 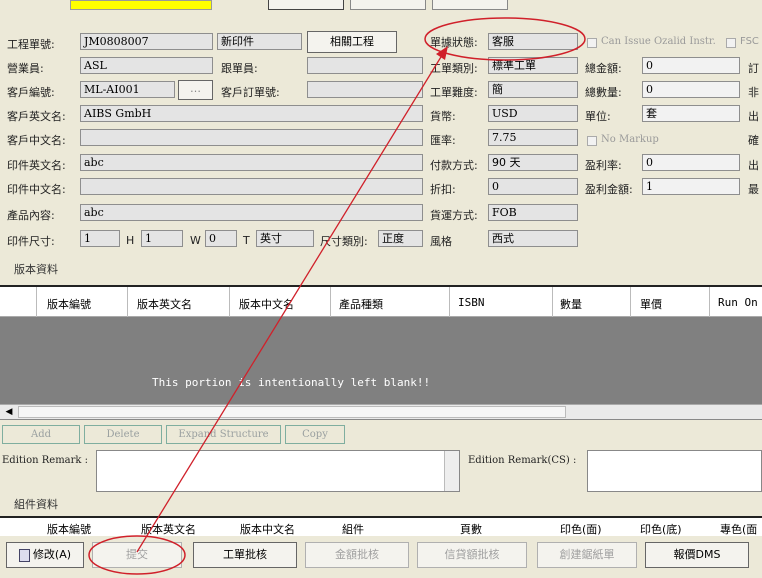 I want to click on status-highlight-ellipse, so click(x=505, y=39).